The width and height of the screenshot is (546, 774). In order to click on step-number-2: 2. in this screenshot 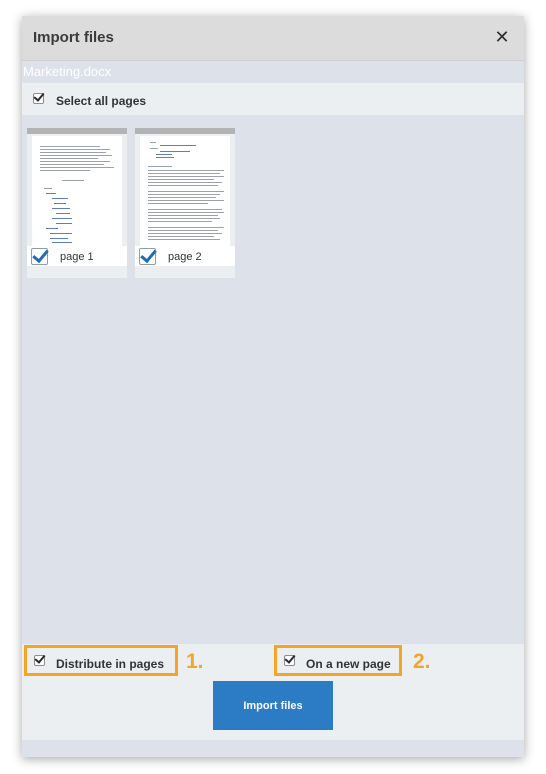, I will do `click(422, 661)`.